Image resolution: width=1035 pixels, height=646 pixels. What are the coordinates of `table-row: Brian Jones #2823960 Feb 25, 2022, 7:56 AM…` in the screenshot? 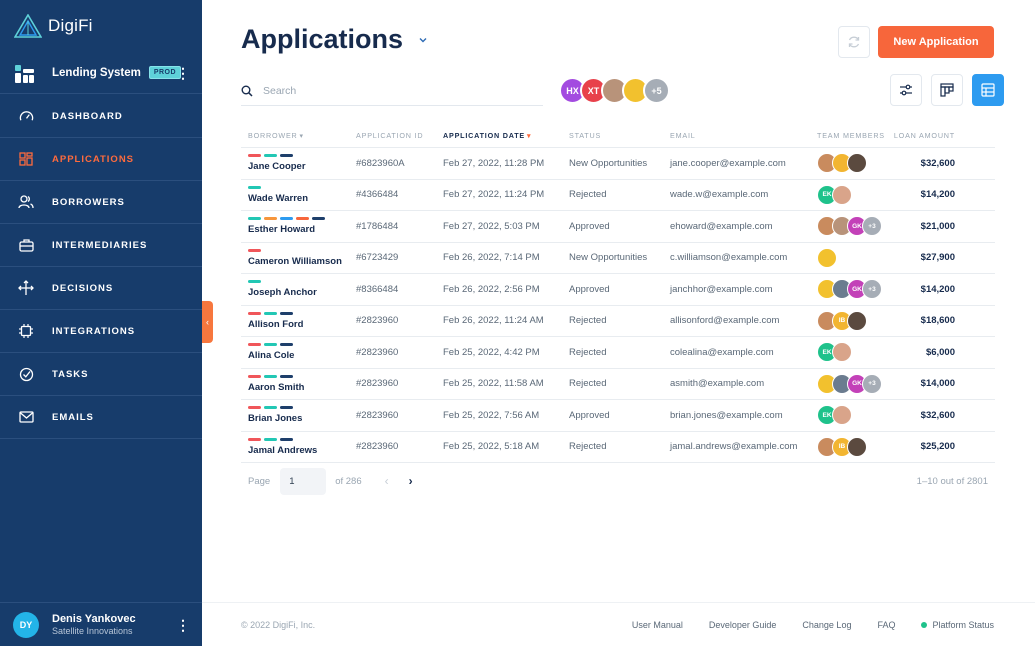 It's located at (618, 416).